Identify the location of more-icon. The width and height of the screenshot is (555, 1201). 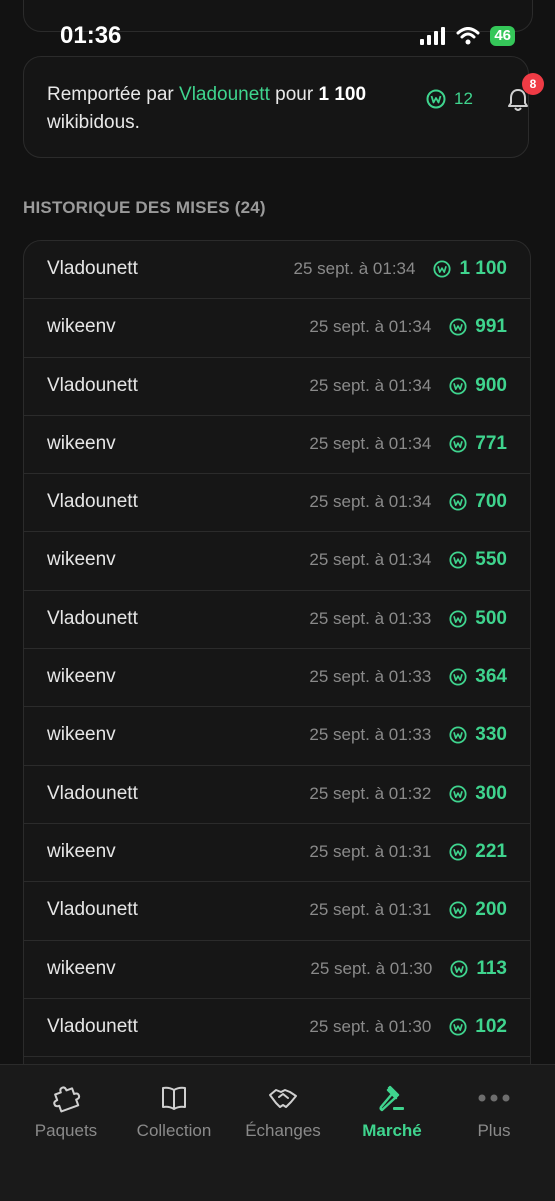
(494, 1098).